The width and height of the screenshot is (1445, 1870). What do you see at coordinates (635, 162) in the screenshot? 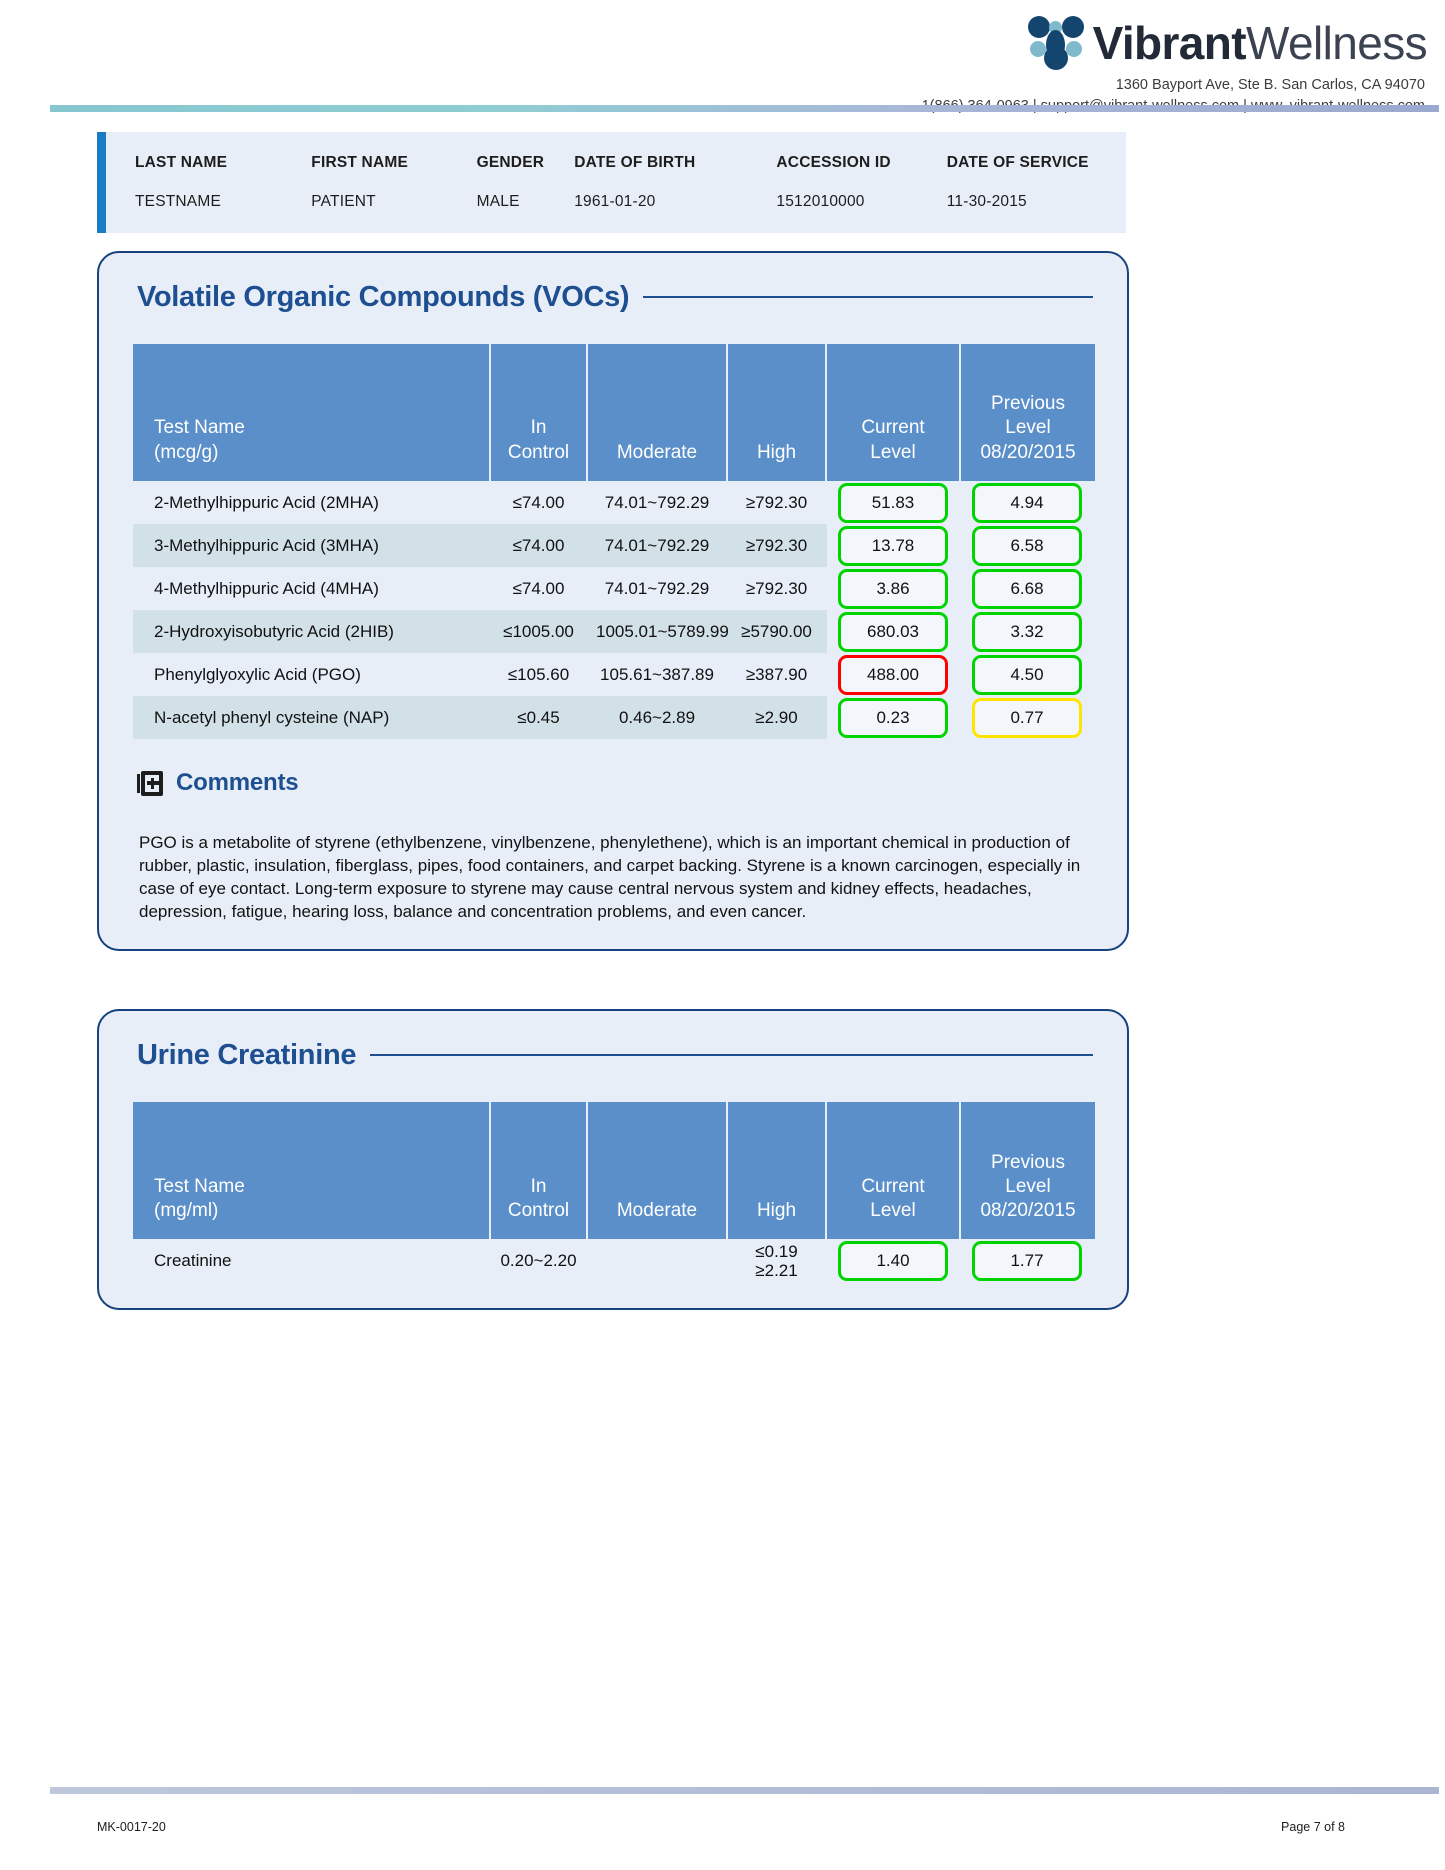
I see `label-date-of-birth: DATE OF BIRTH` at bounding box center [635, 162].